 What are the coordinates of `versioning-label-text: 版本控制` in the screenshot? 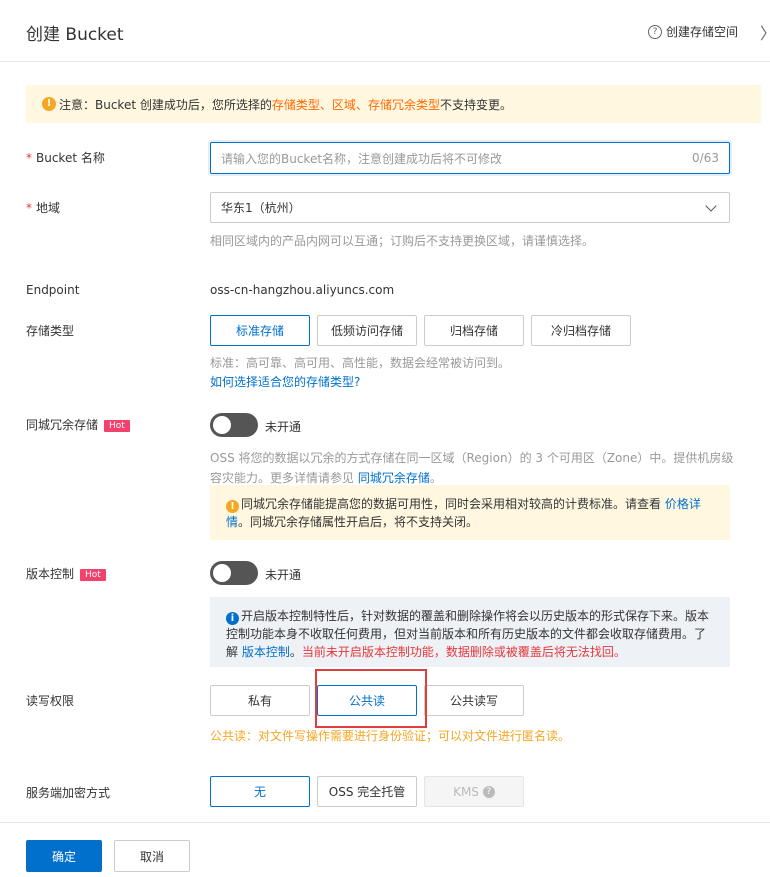 It's located at (50, 574).